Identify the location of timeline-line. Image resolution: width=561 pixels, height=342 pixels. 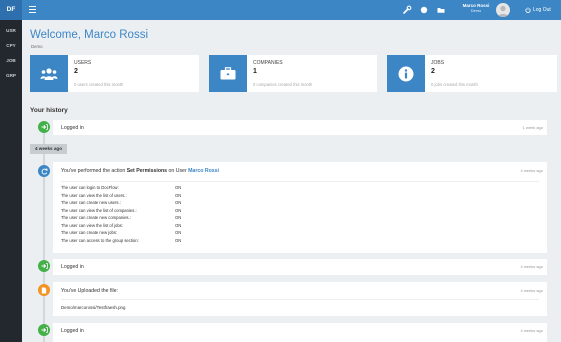
(44, 232).